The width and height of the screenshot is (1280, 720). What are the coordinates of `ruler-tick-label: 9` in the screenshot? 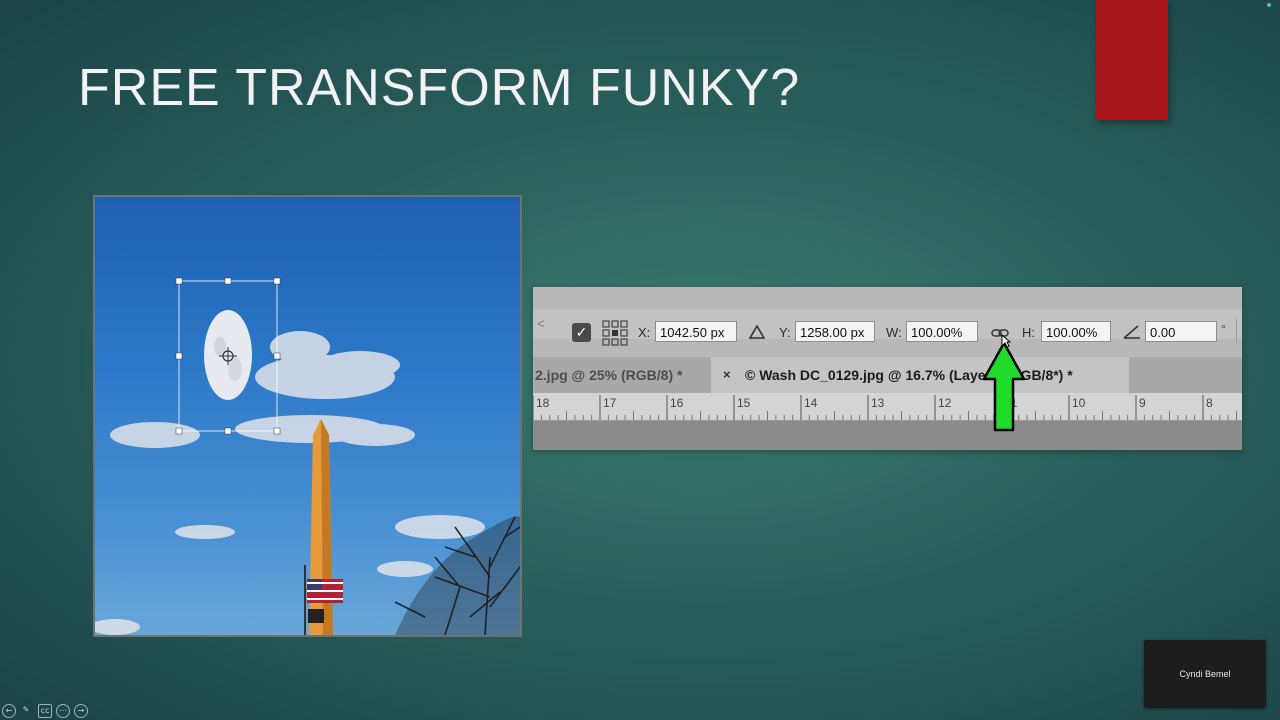 It's located at (1142, 403).